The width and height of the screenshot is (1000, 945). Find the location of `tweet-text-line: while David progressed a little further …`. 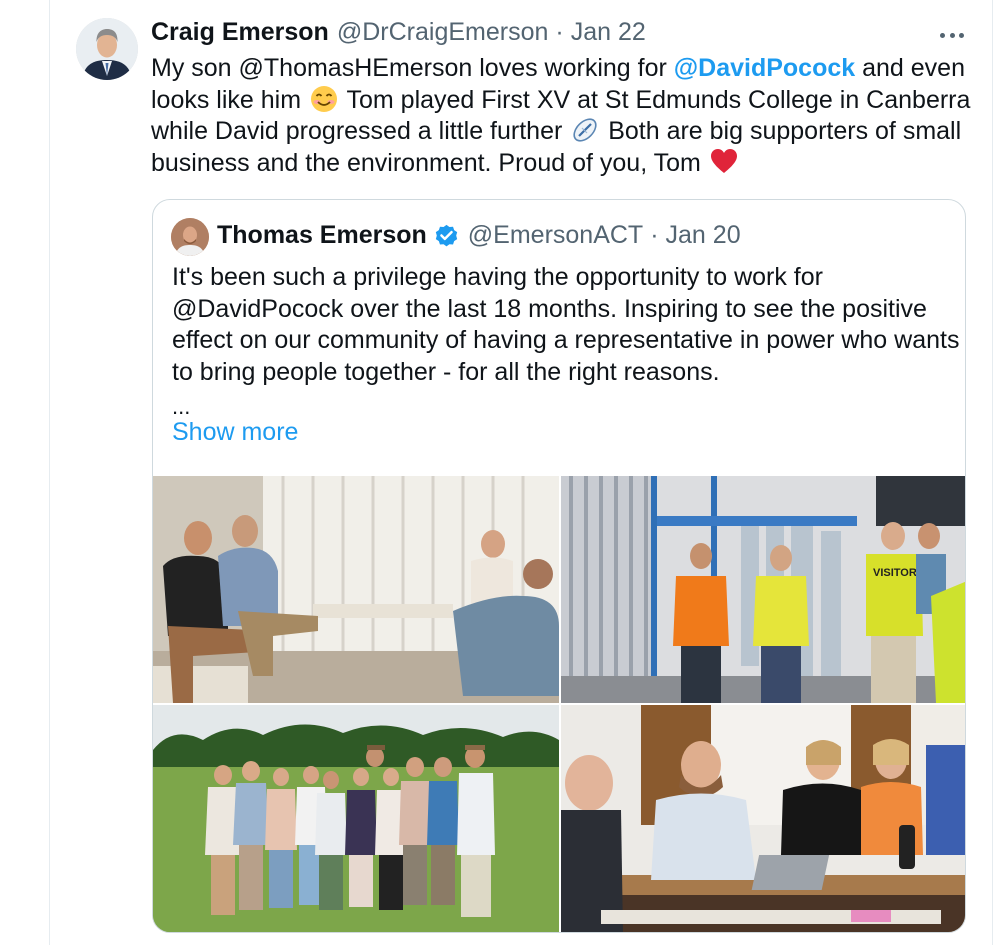

tweet-text-line: while David progressed a little further … is located at coordinates (556, 132).